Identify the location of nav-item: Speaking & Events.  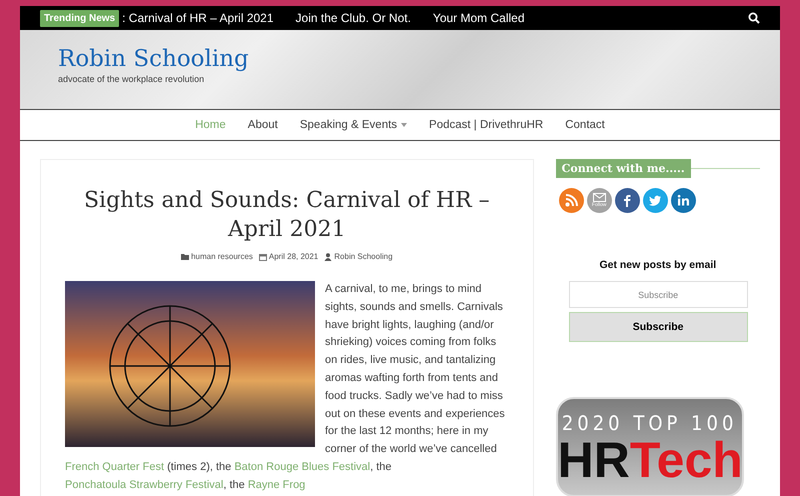
(354, 125).